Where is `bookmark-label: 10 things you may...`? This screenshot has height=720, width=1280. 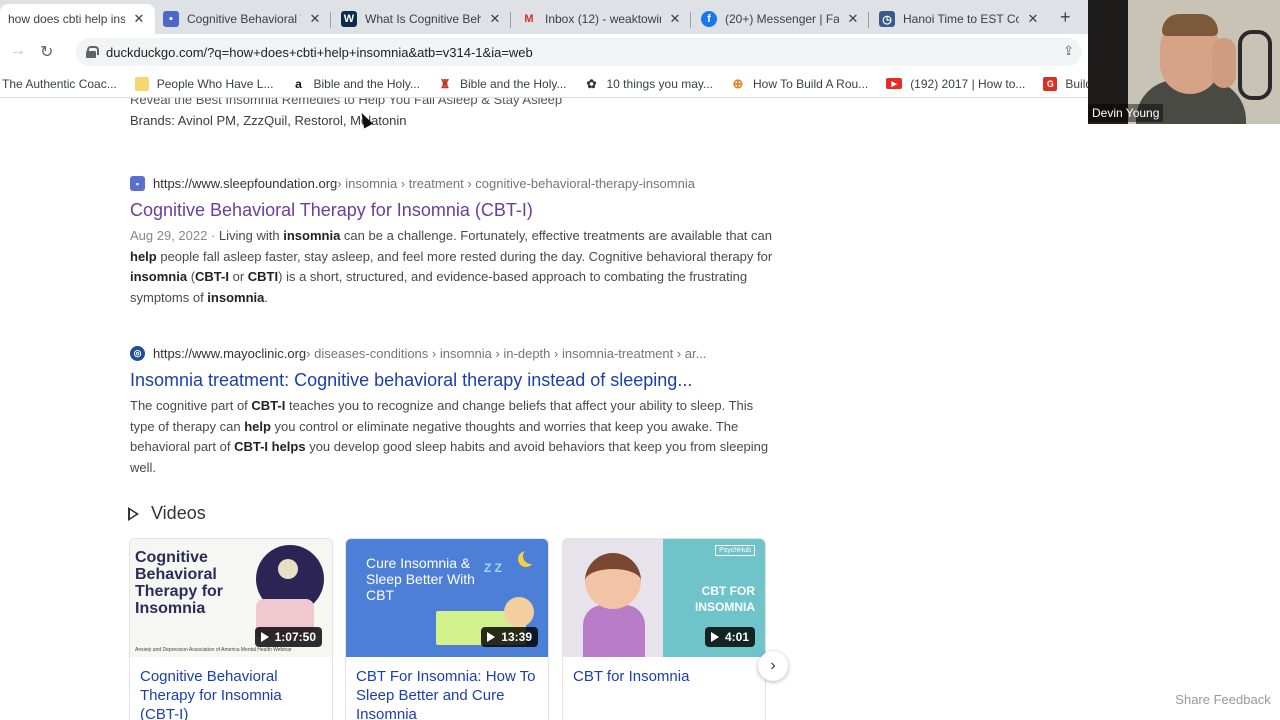 bookmark-label: 10 things you may... is located at coordinates (660, 83).